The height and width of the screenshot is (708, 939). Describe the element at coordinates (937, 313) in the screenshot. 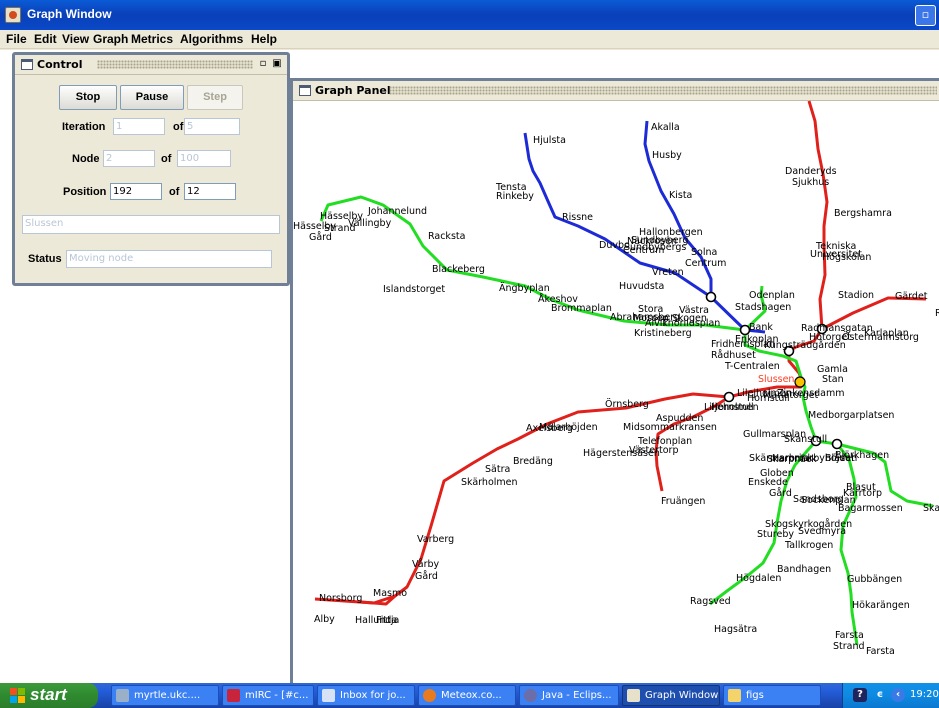

I see `station-label: R` at that location.